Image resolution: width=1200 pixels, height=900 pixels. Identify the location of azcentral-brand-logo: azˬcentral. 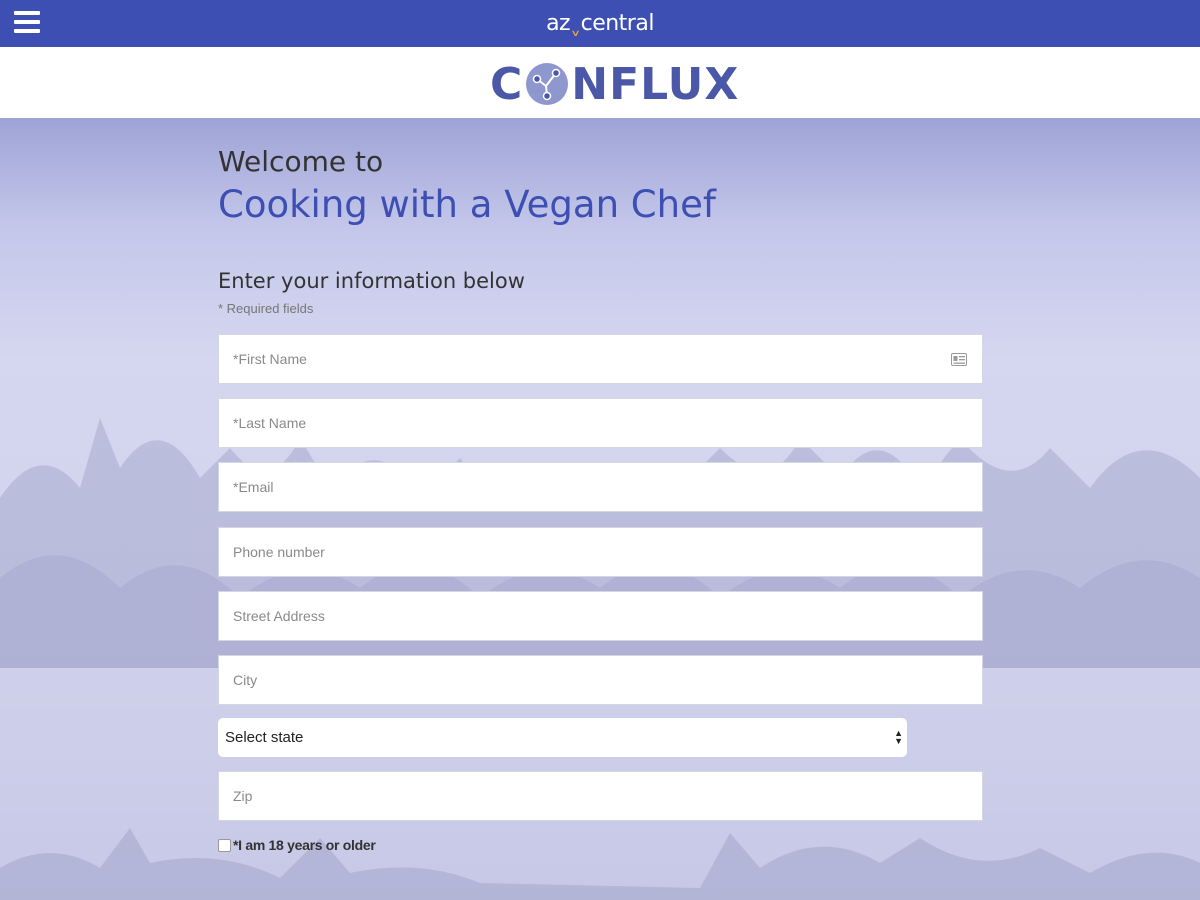
(600, 23).